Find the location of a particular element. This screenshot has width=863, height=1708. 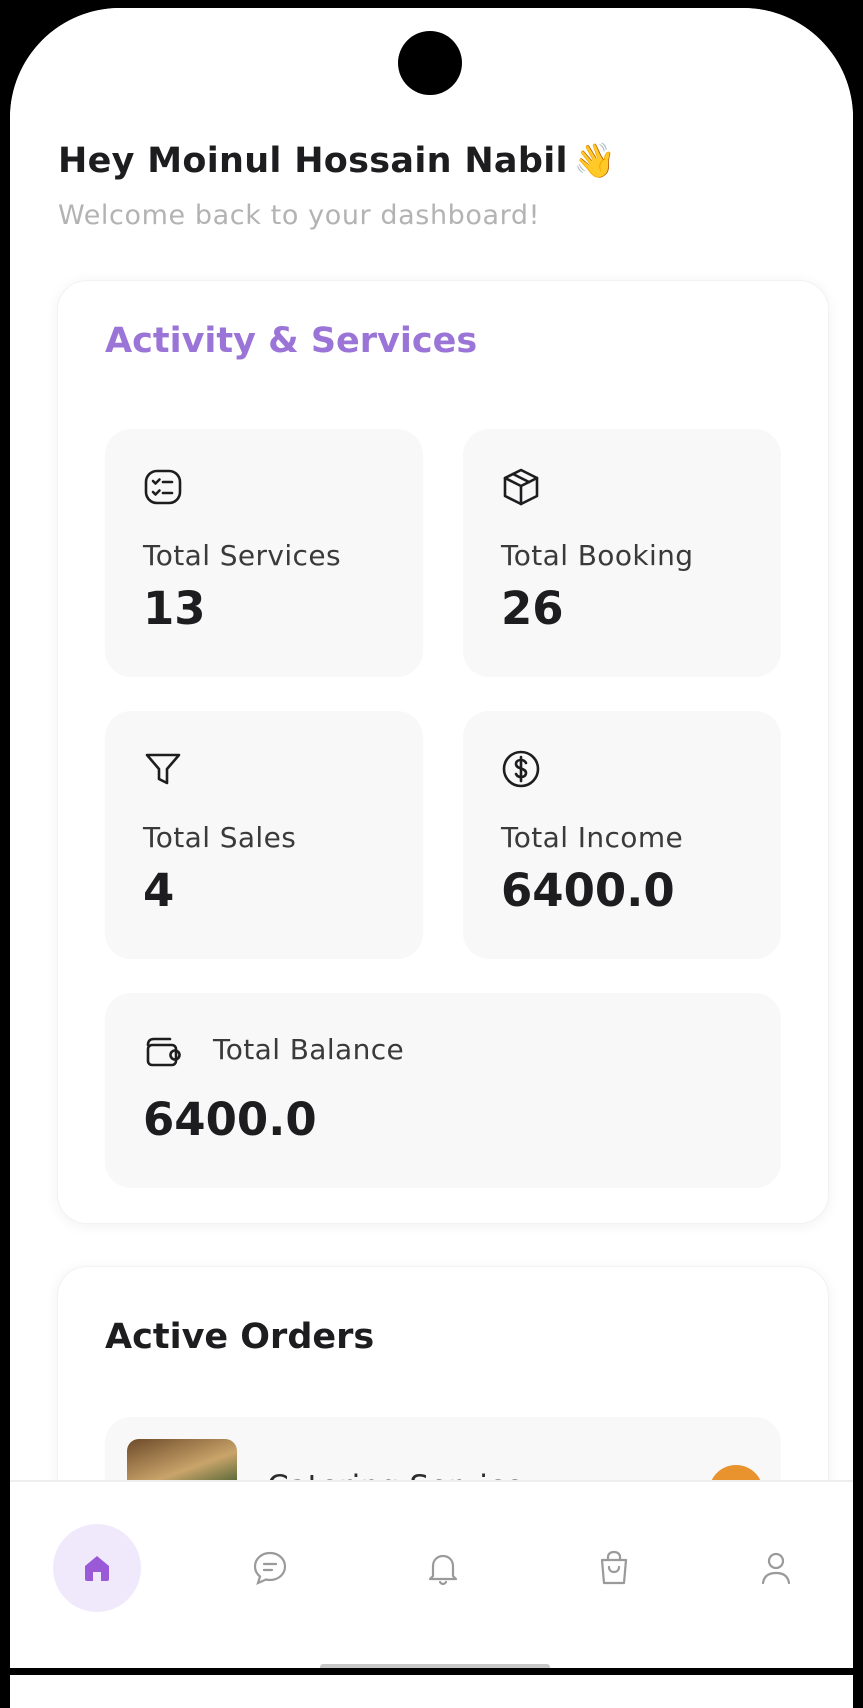

stat-label: Total Income is located at coordinates (592, 837).